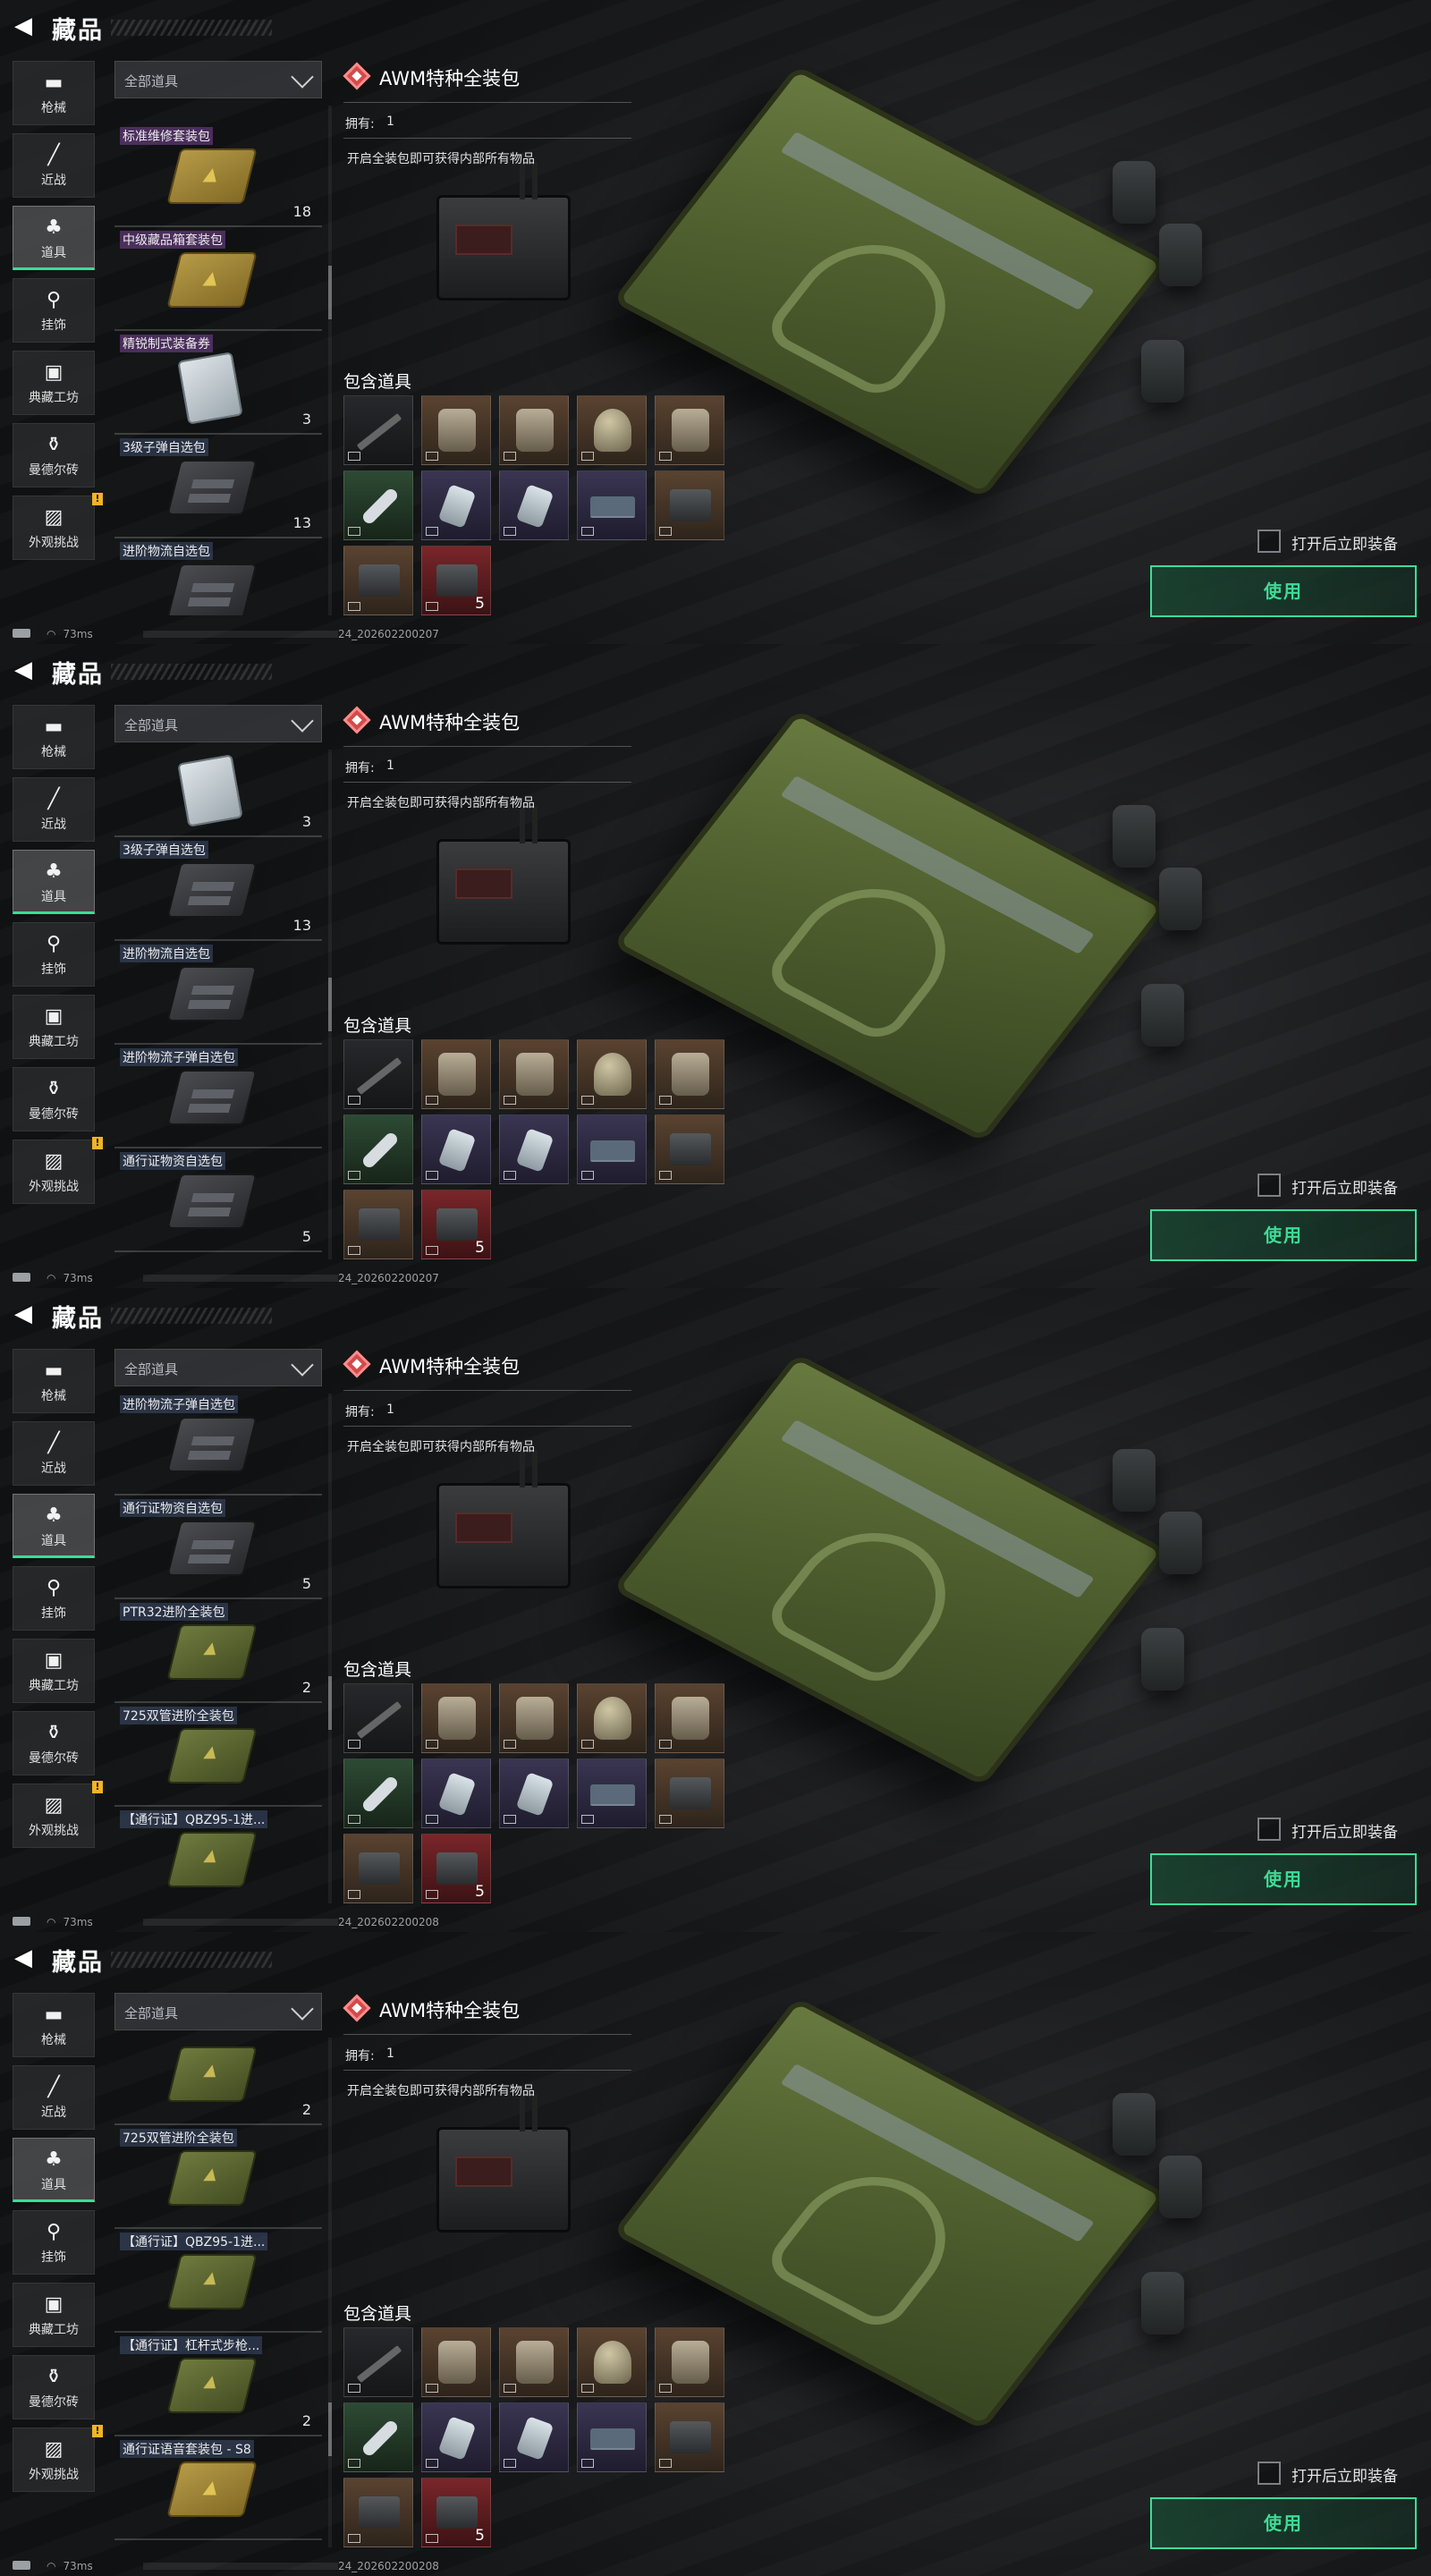 The image size is (1431, 2576). What do you see at coordinates (218, 2488) in the screenshot?
I see `item-card: 通行证语音套装包 - S8` at bounding box center [218, 2488].